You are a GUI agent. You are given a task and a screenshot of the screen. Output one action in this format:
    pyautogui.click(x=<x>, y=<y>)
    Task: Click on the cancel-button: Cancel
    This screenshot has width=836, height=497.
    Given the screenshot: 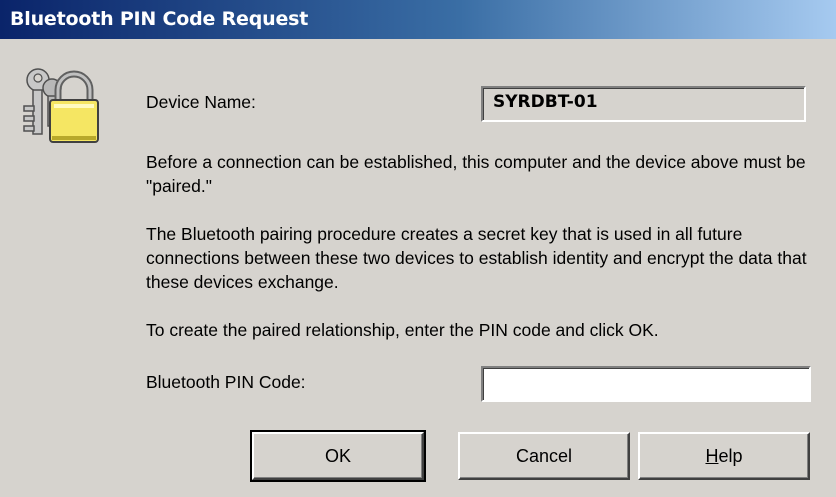 What is the action you would take?
    pyautogui.click(x=544, y=456)
    